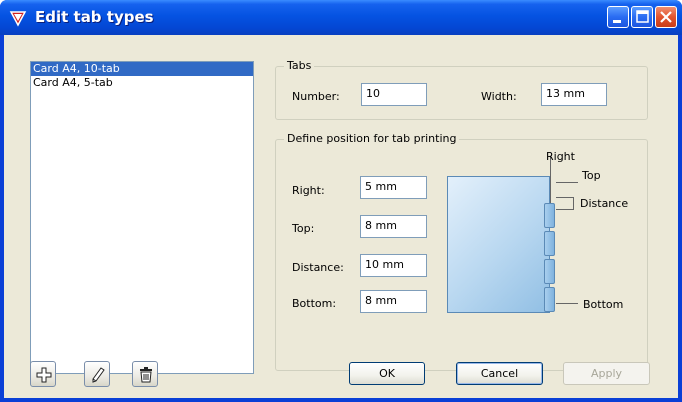 This screenshot has width=682, height=402. Describe the element at coordinates (499, 373) in the screenshot. I see `cancel-button: Cancel` at that location.